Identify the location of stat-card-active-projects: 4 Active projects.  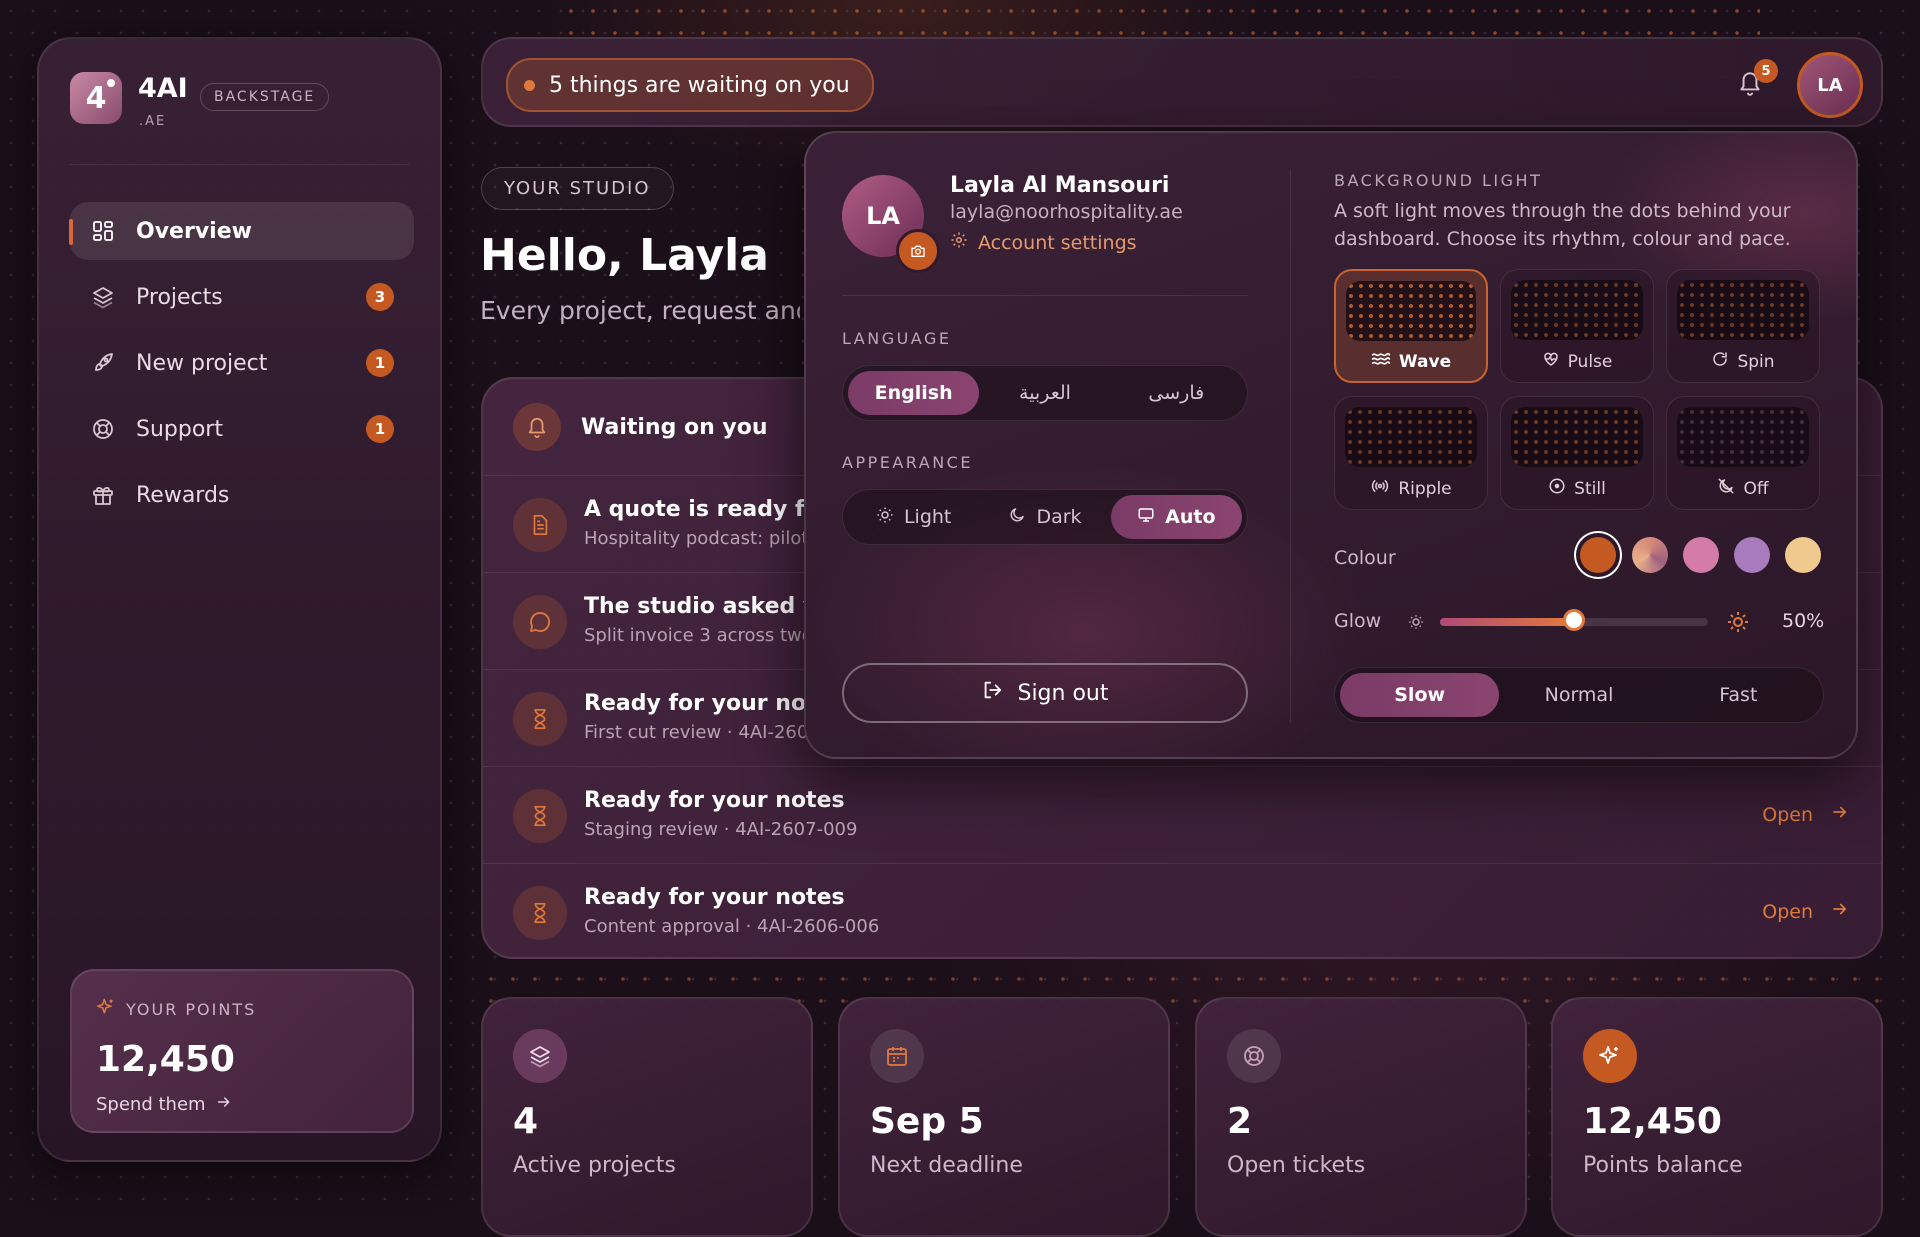
(647, 1117).